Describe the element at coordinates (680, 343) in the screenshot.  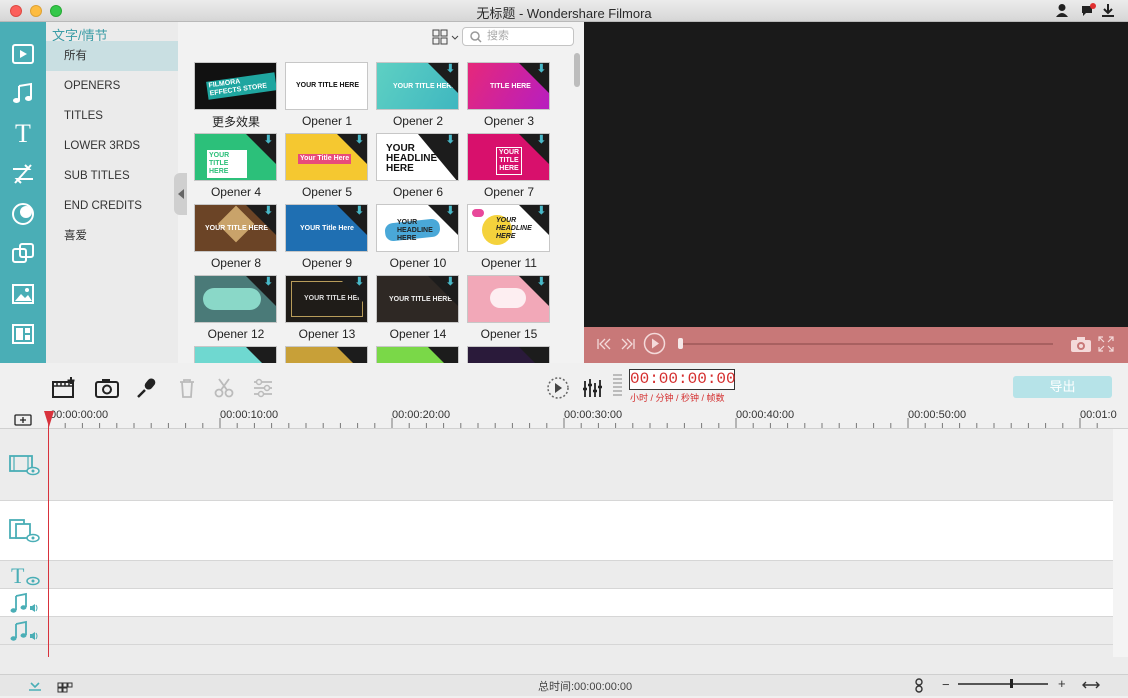
I see `seek-handle` at that location.